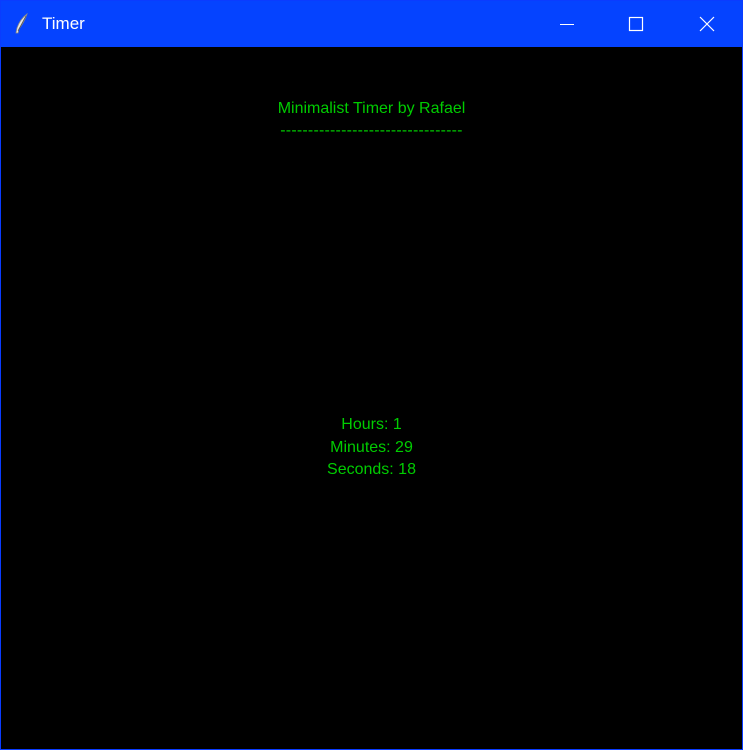  I want to click on close-icon, so click(707, 24).